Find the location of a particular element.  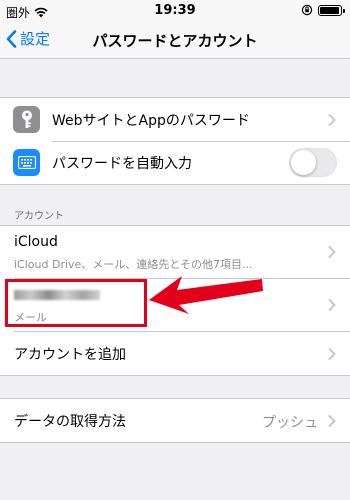

website-passwords-row: WebサイトとAppのパスワード is located at coordinates (175, 119).